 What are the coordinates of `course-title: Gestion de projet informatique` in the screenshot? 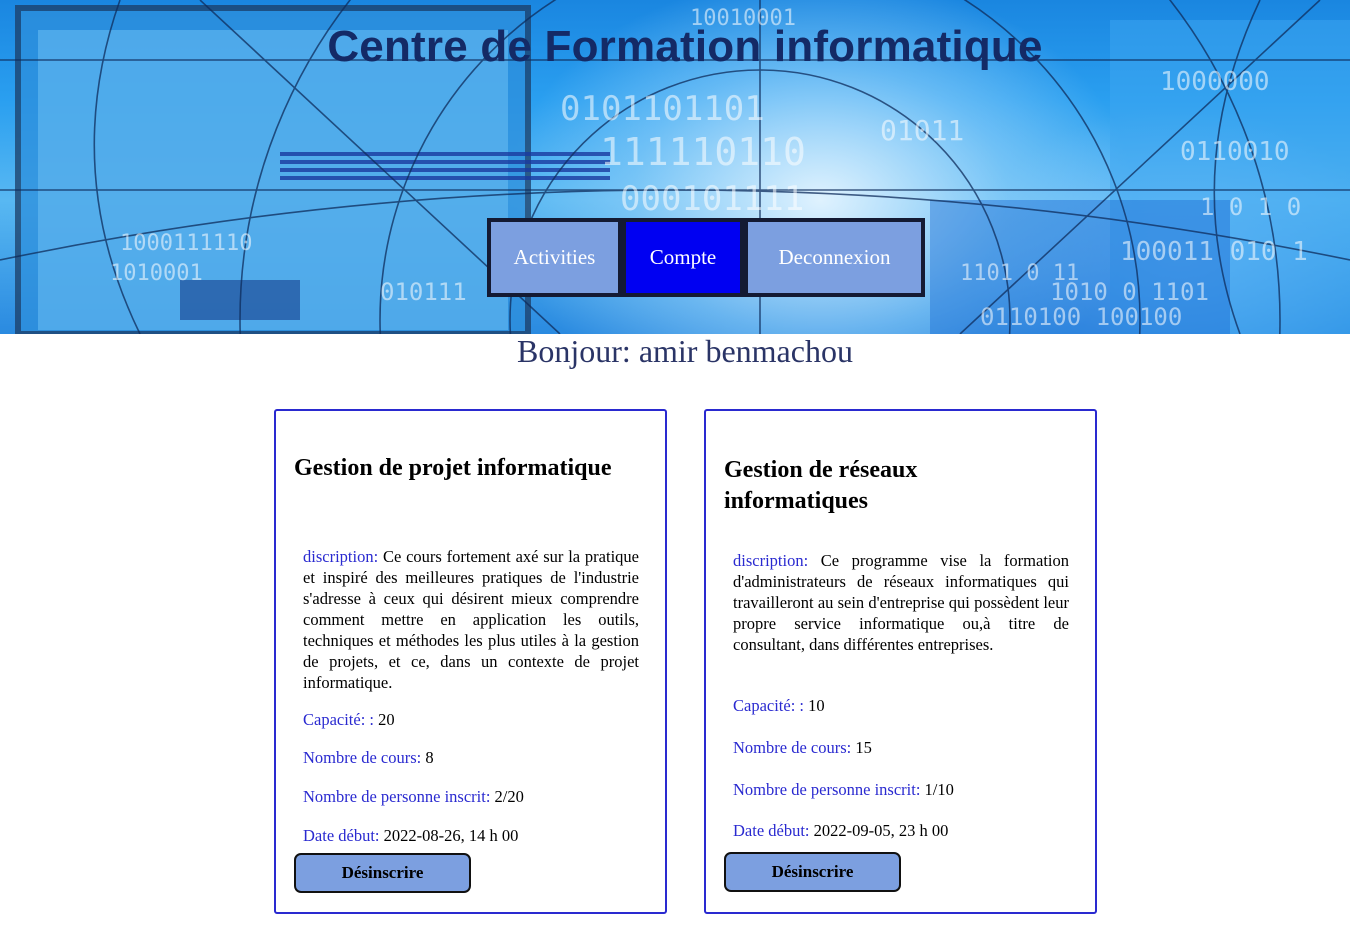 It's located at (453, 468).